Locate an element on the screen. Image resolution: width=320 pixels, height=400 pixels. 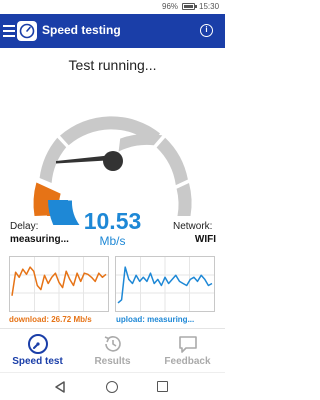
tab-speed-test: Speed test is located at coordinates (37, 351).